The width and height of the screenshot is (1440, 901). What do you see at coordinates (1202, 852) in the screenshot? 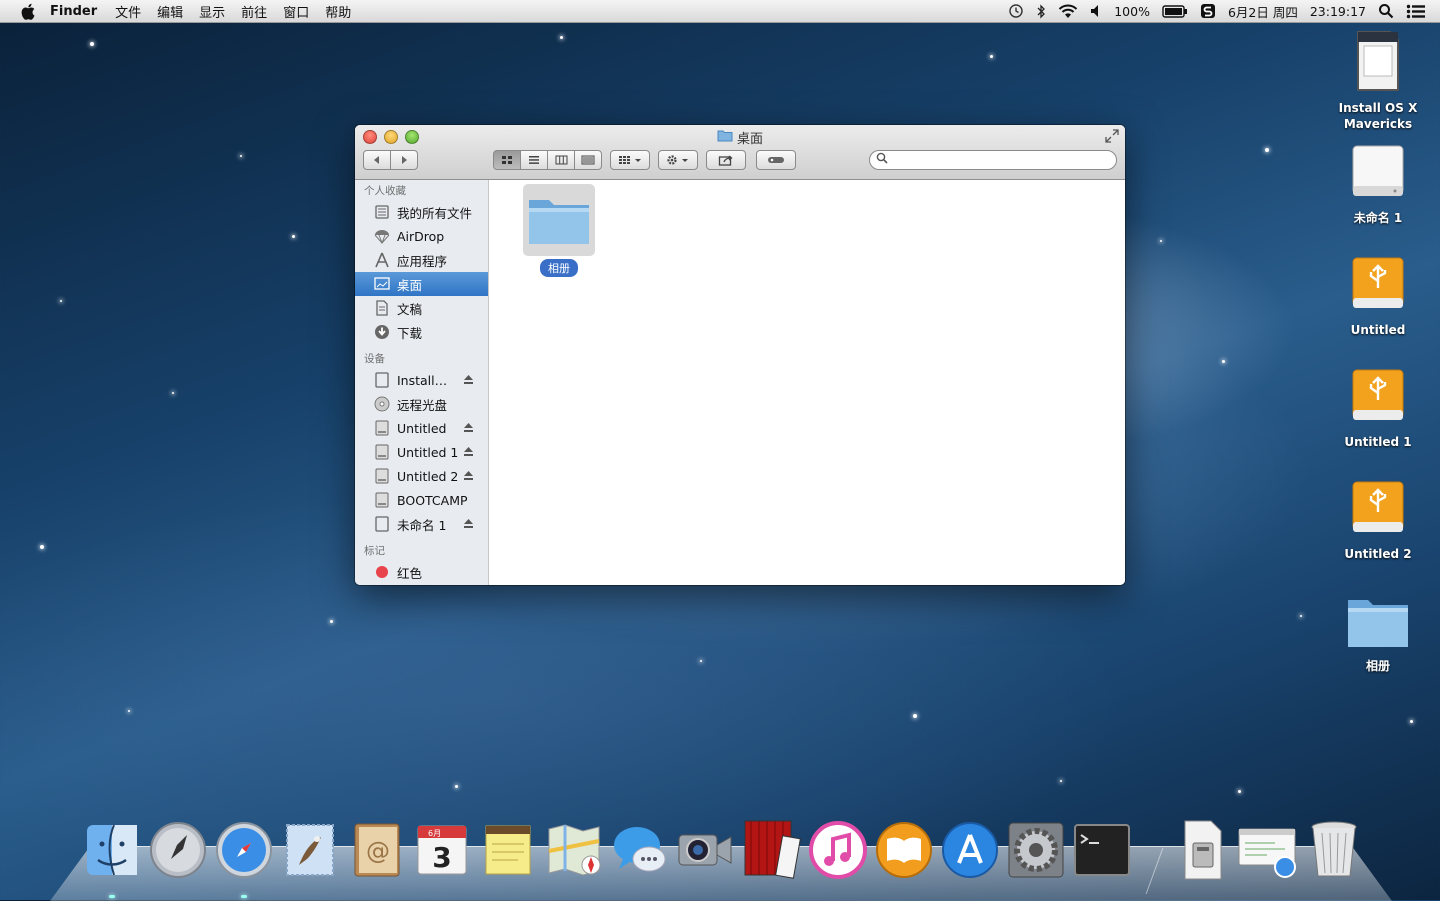
I see `dock-disk-utility` at bounding box center [1202, 852].